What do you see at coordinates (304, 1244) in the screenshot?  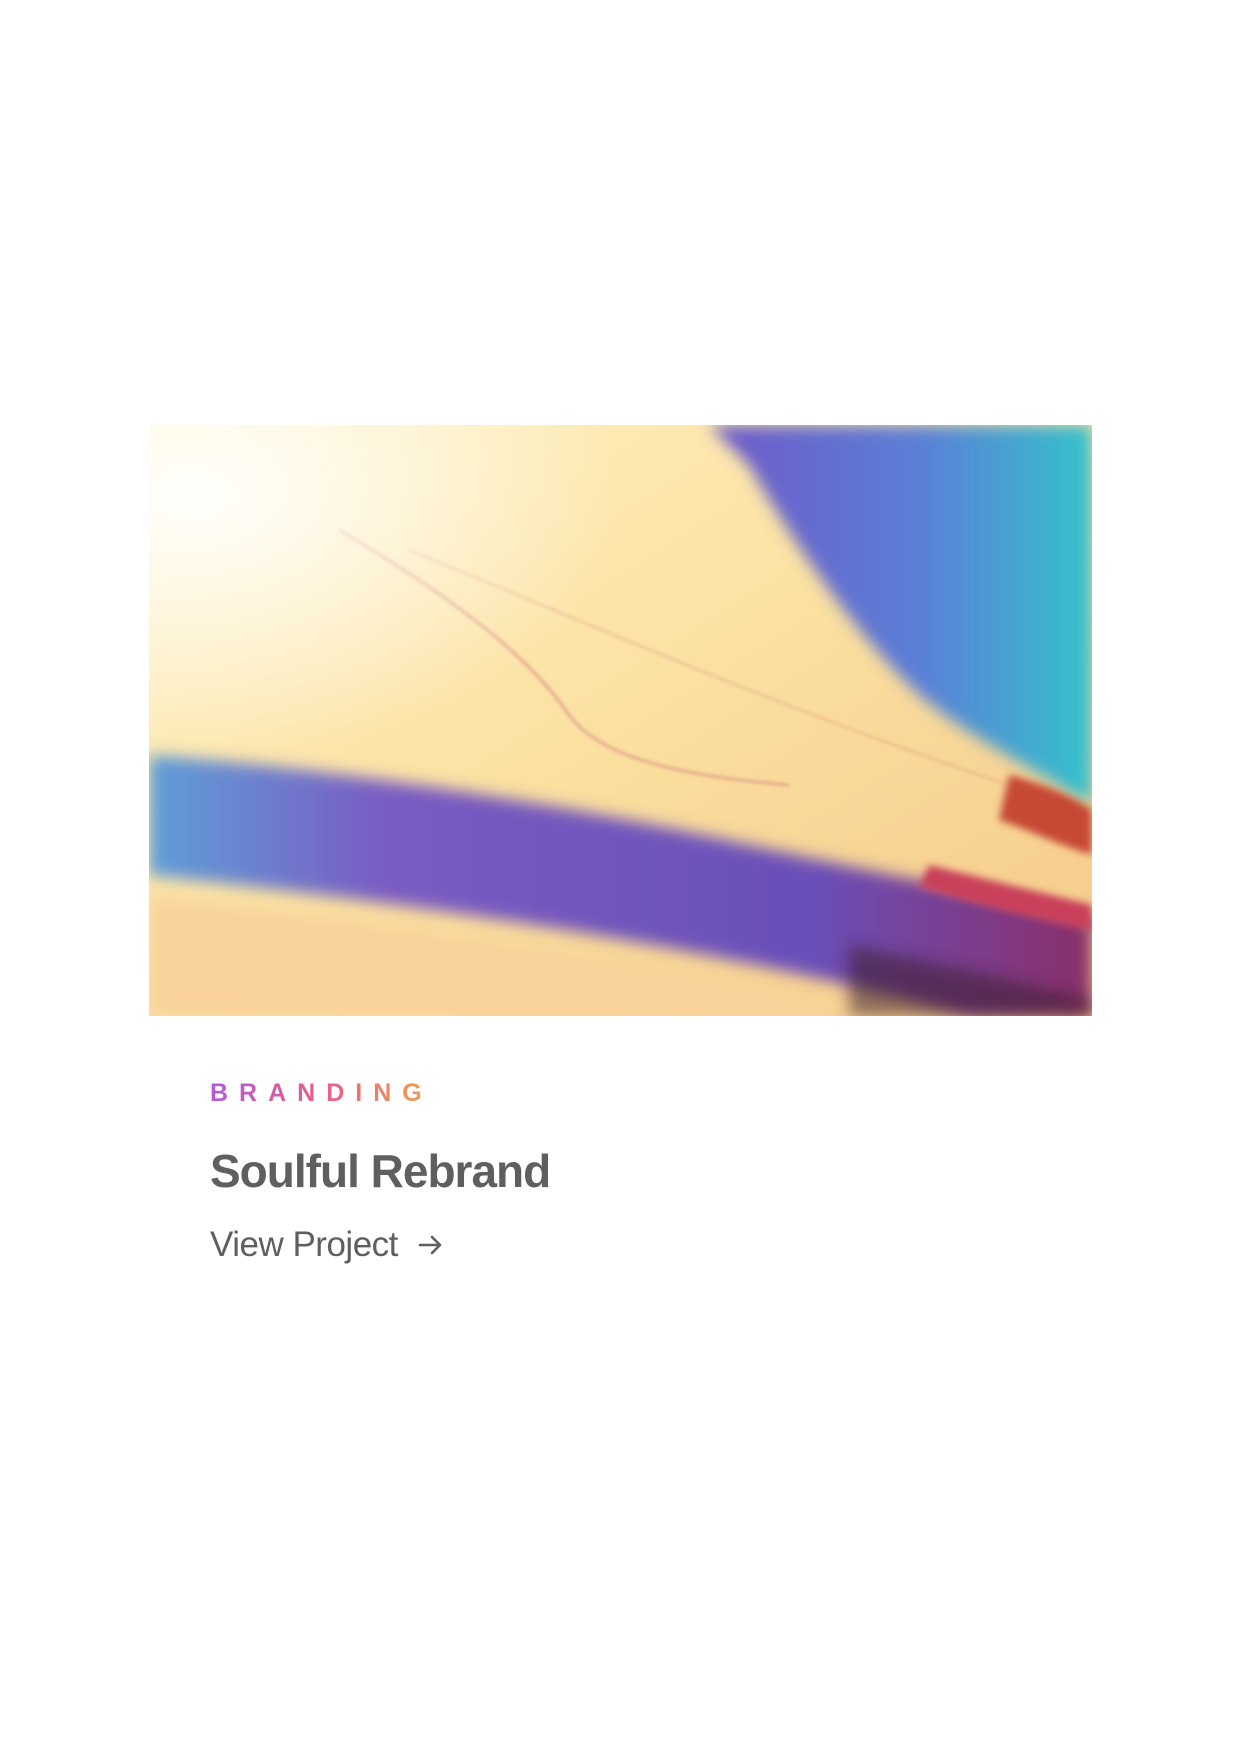 I see `view-project-label: View Project` at bounding box center [304, 1244].